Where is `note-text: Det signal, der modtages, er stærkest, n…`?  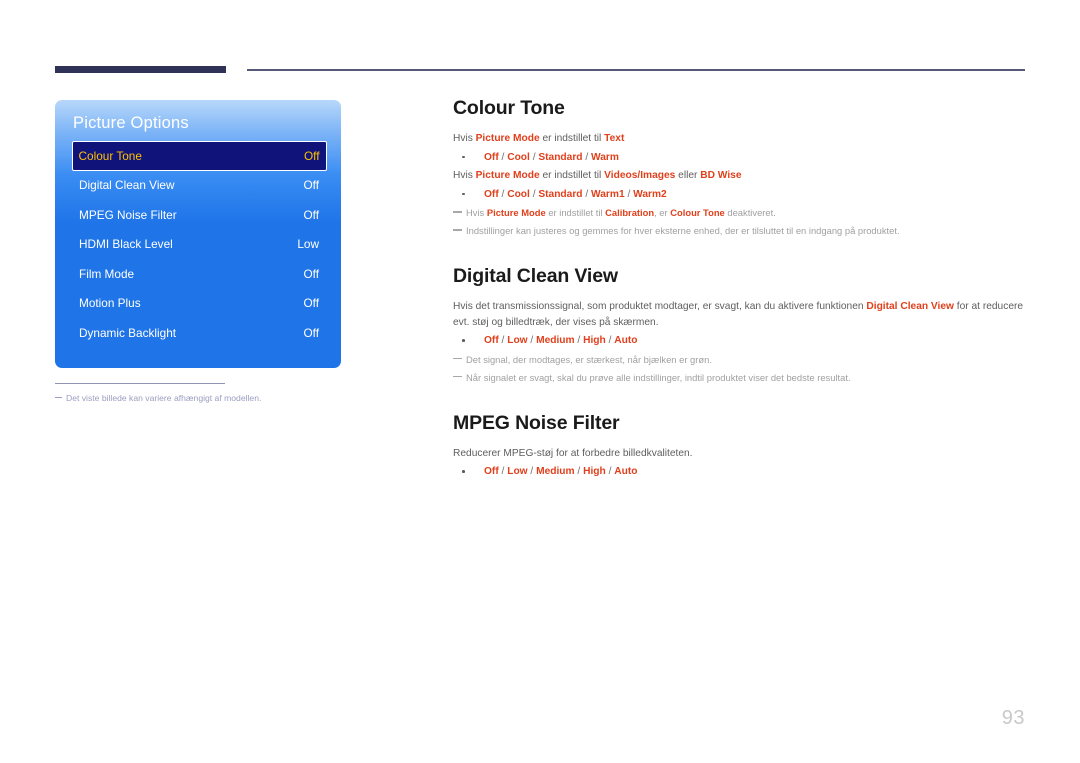 note-text: Det signal, der modtages, er stærkest, n… is located at coordinates (589, 359).